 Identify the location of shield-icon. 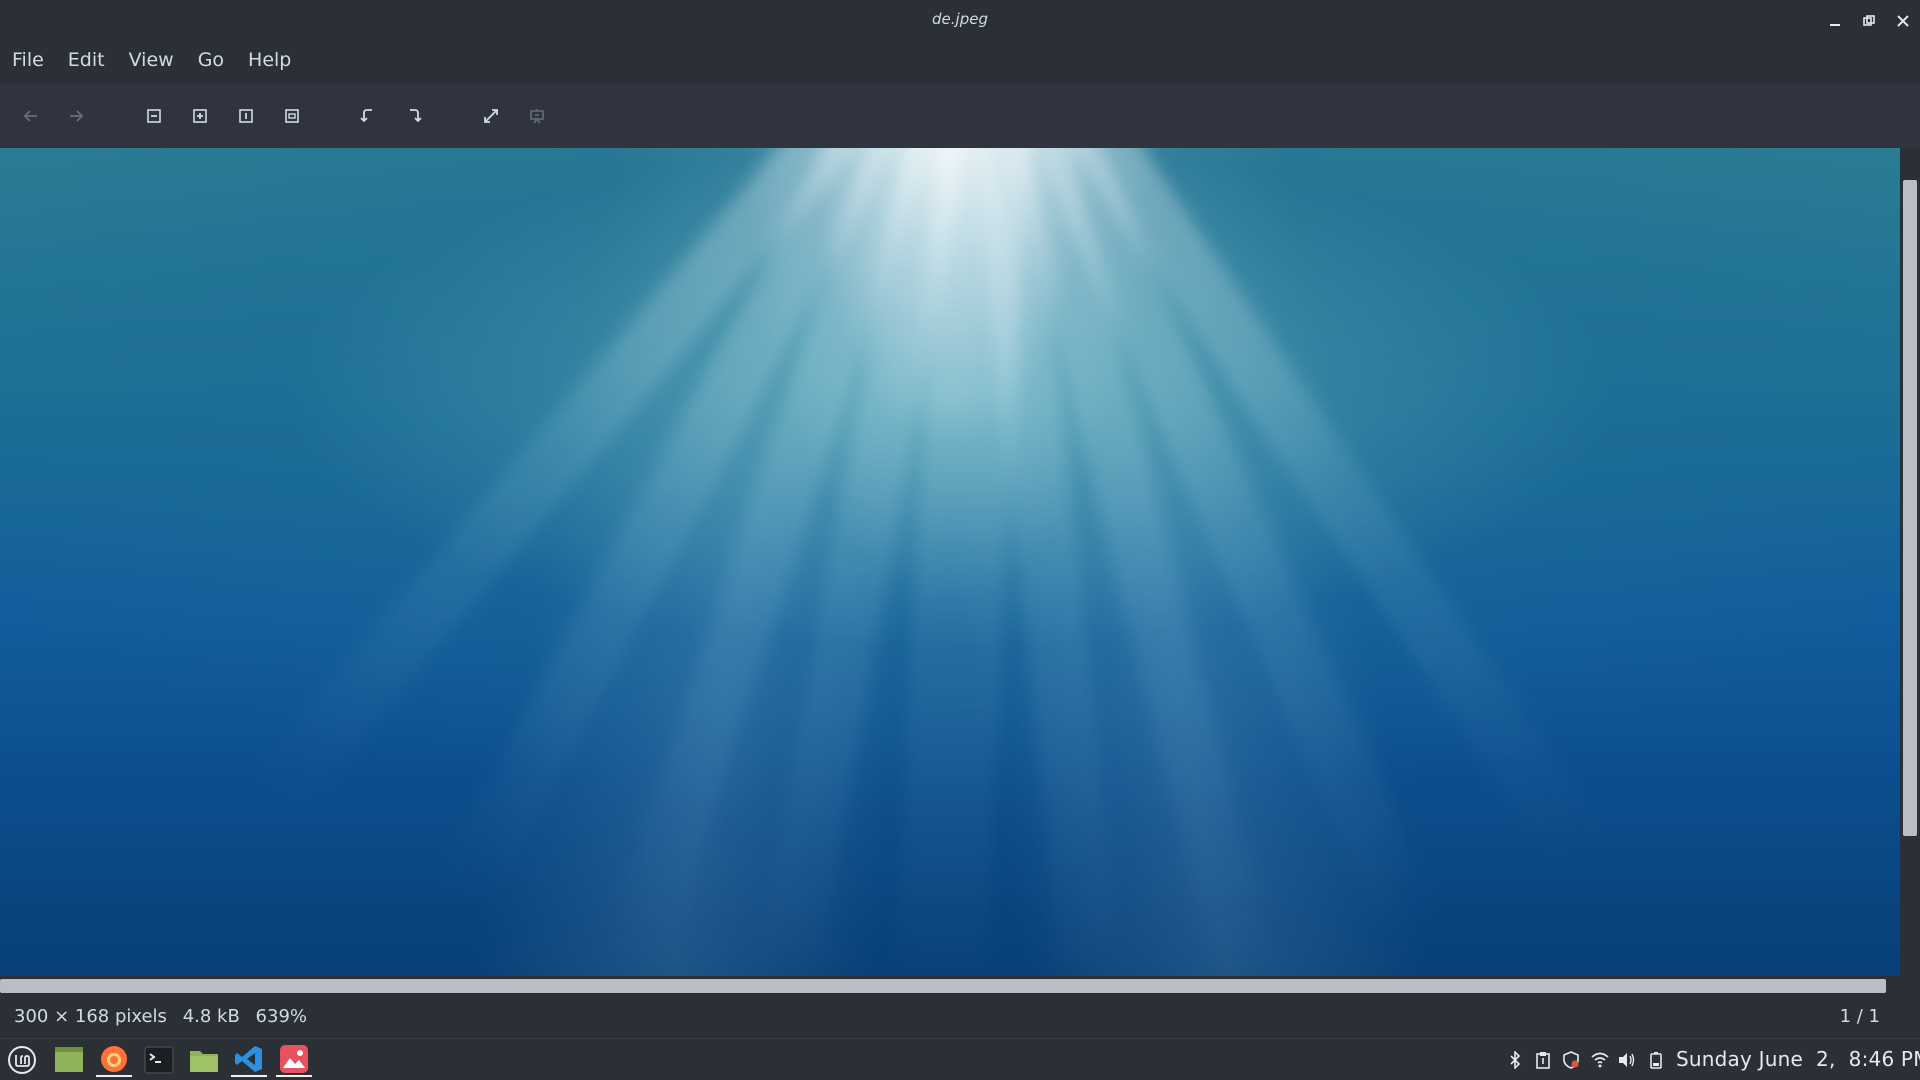
(1571, 1060).